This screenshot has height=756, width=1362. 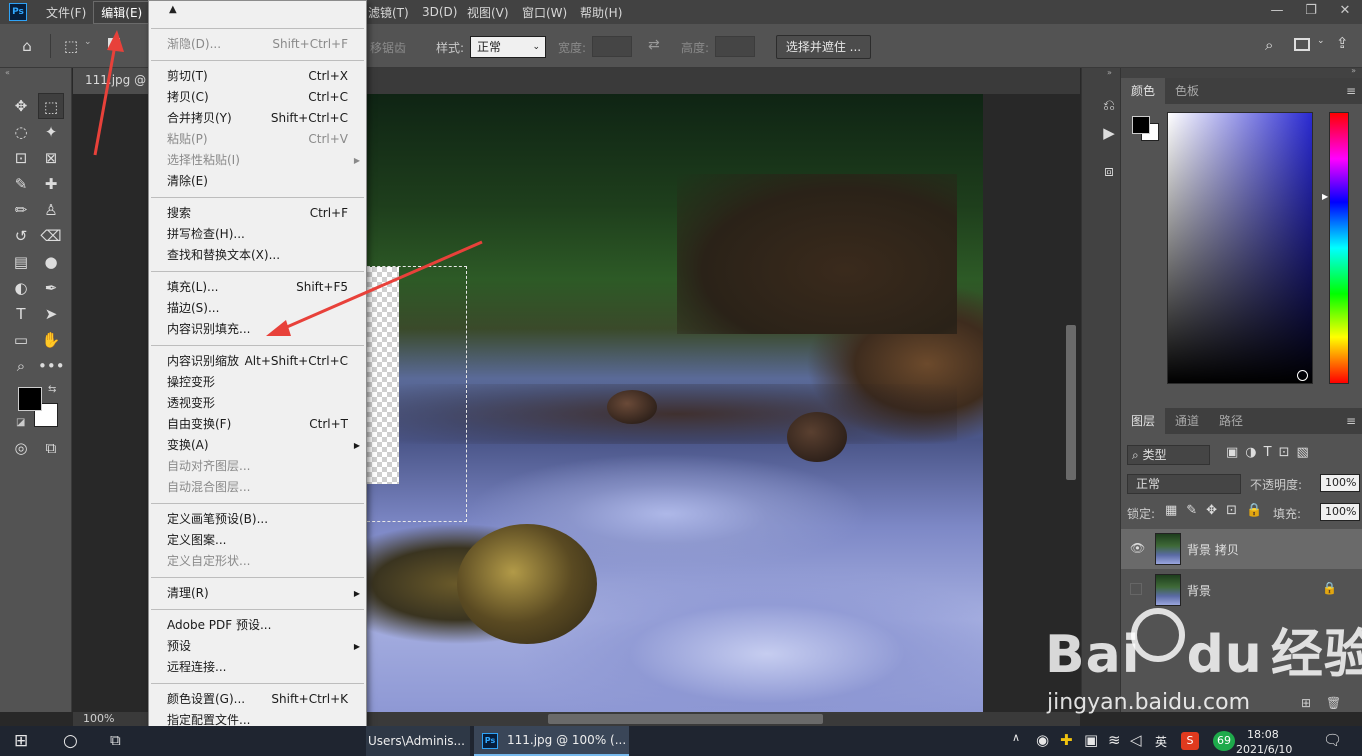 I want to click on tab-swatches: 色板, so click(x=1187, y=91).